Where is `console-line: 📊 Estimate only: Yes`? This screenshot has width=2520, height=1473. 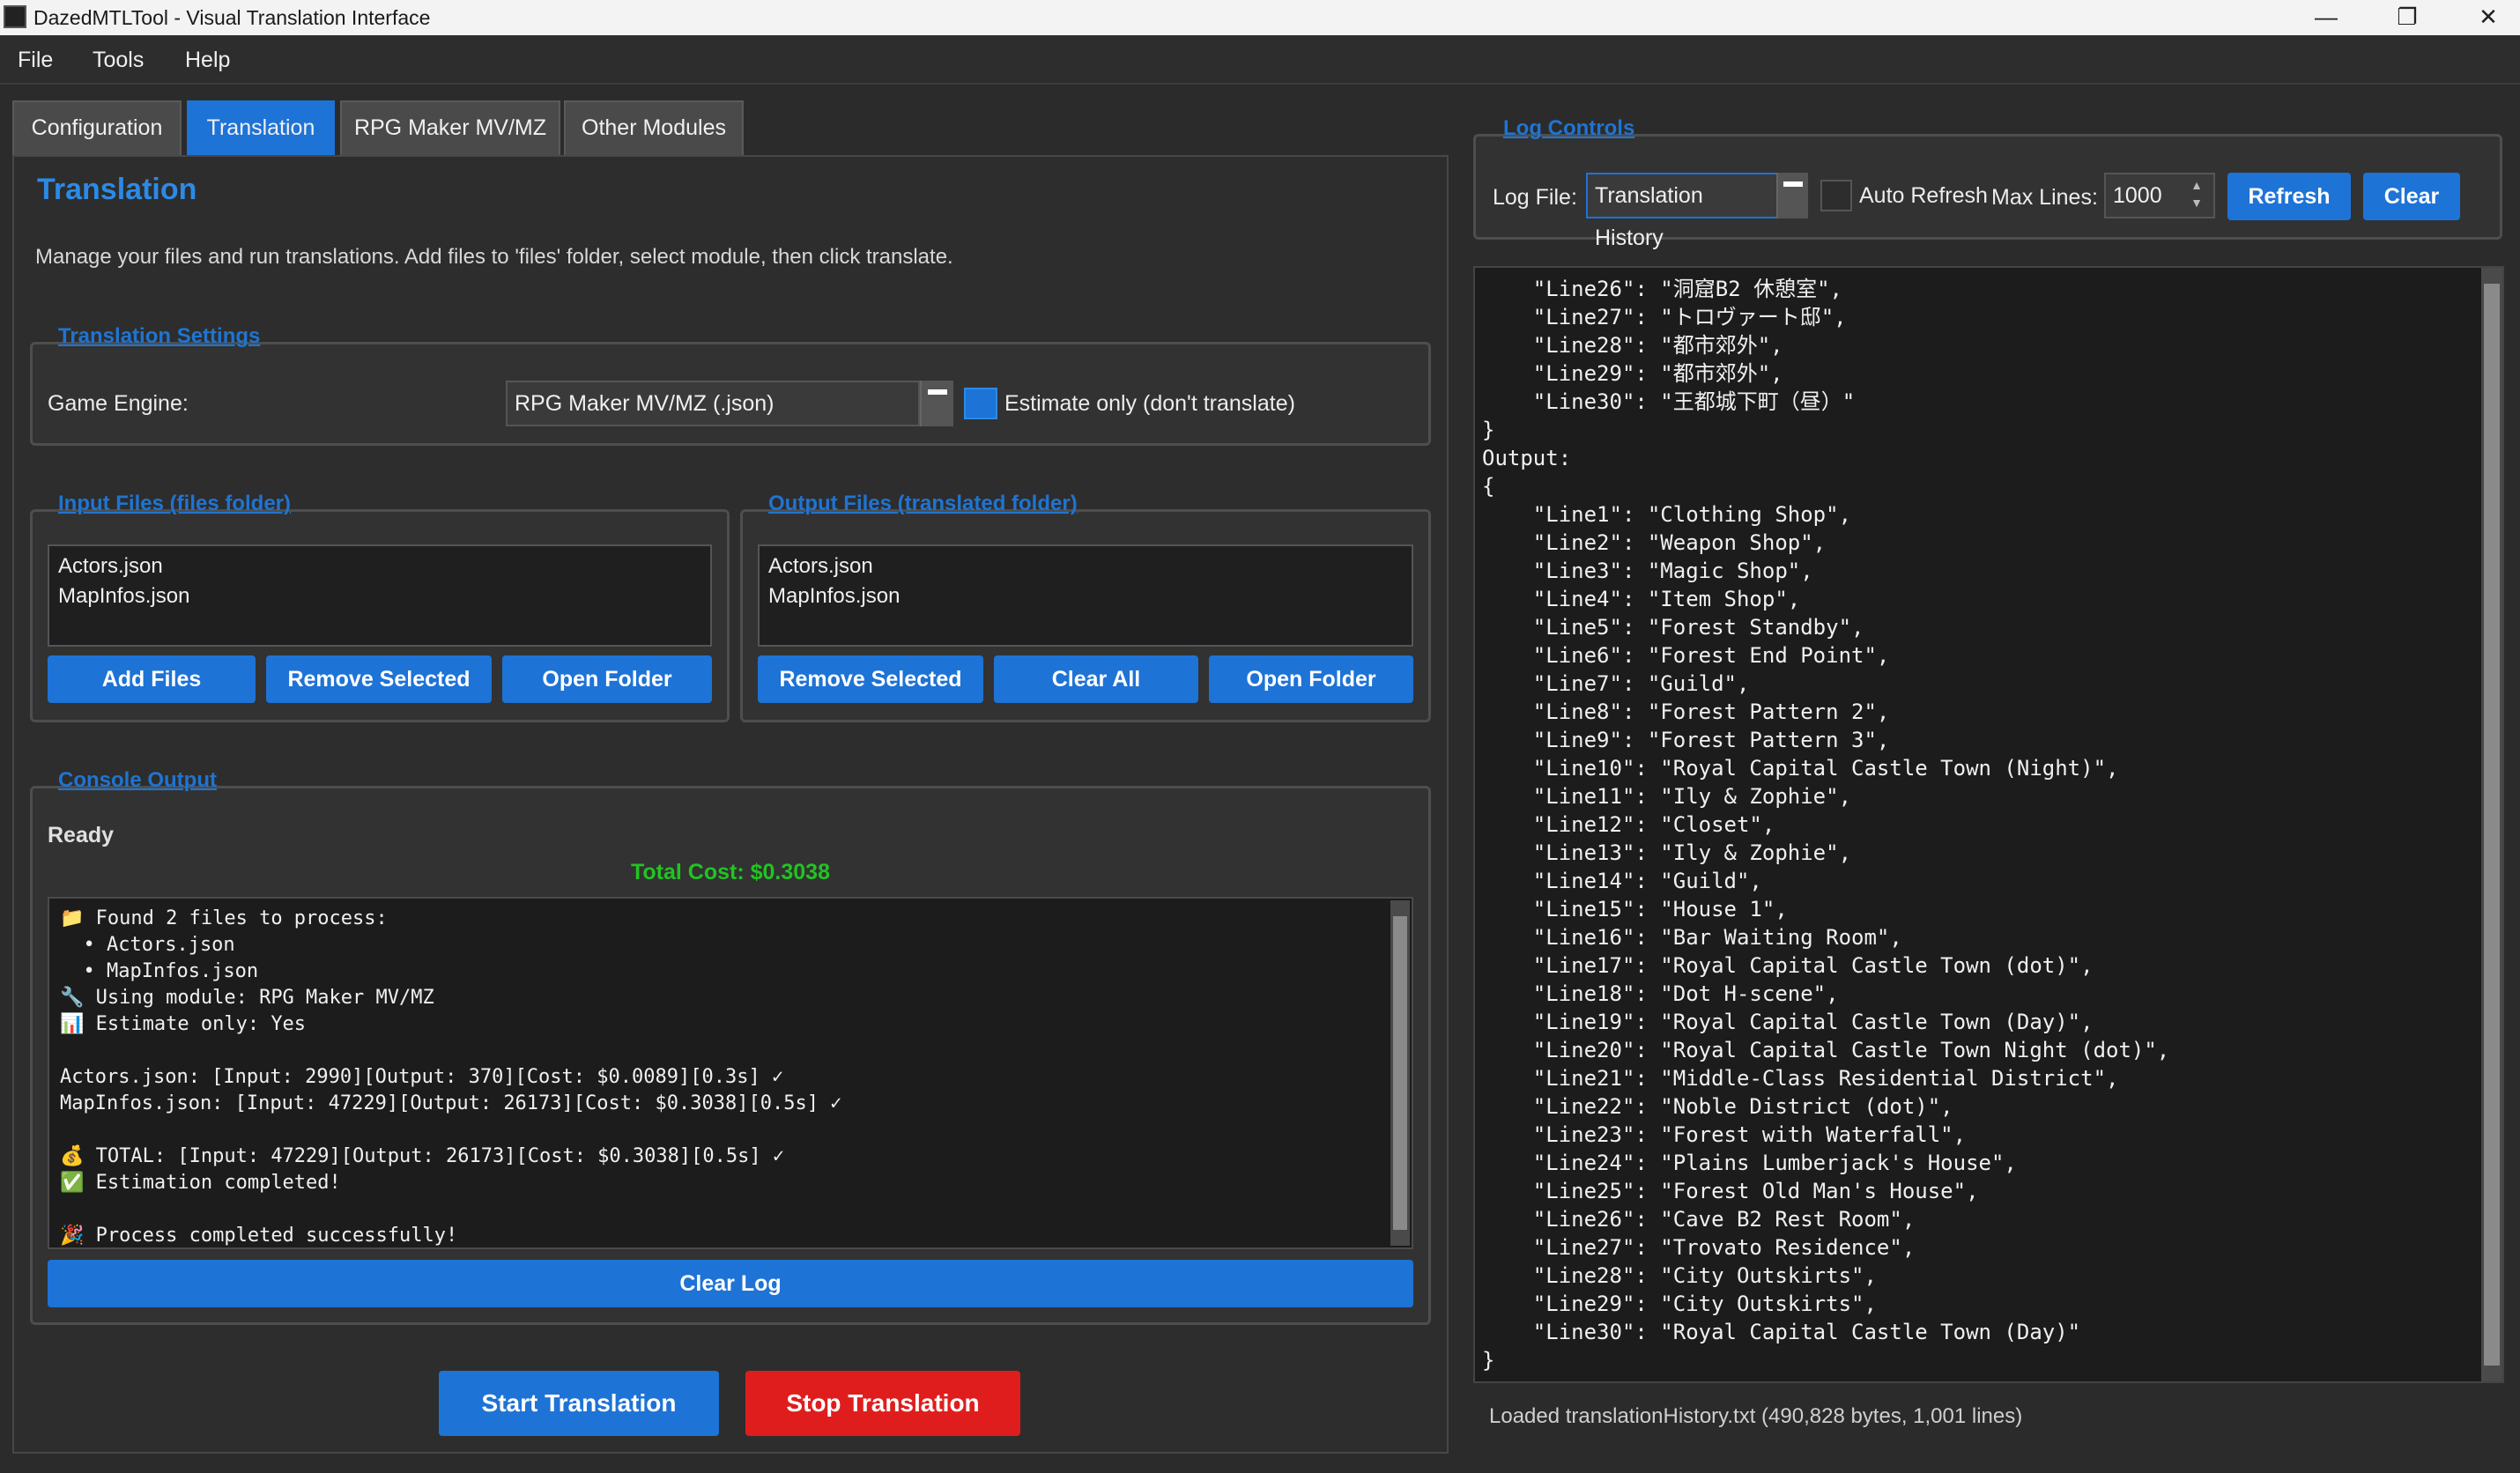 console-line: 📊 Estimate only: Yes is located at coordinates (183, 1024).